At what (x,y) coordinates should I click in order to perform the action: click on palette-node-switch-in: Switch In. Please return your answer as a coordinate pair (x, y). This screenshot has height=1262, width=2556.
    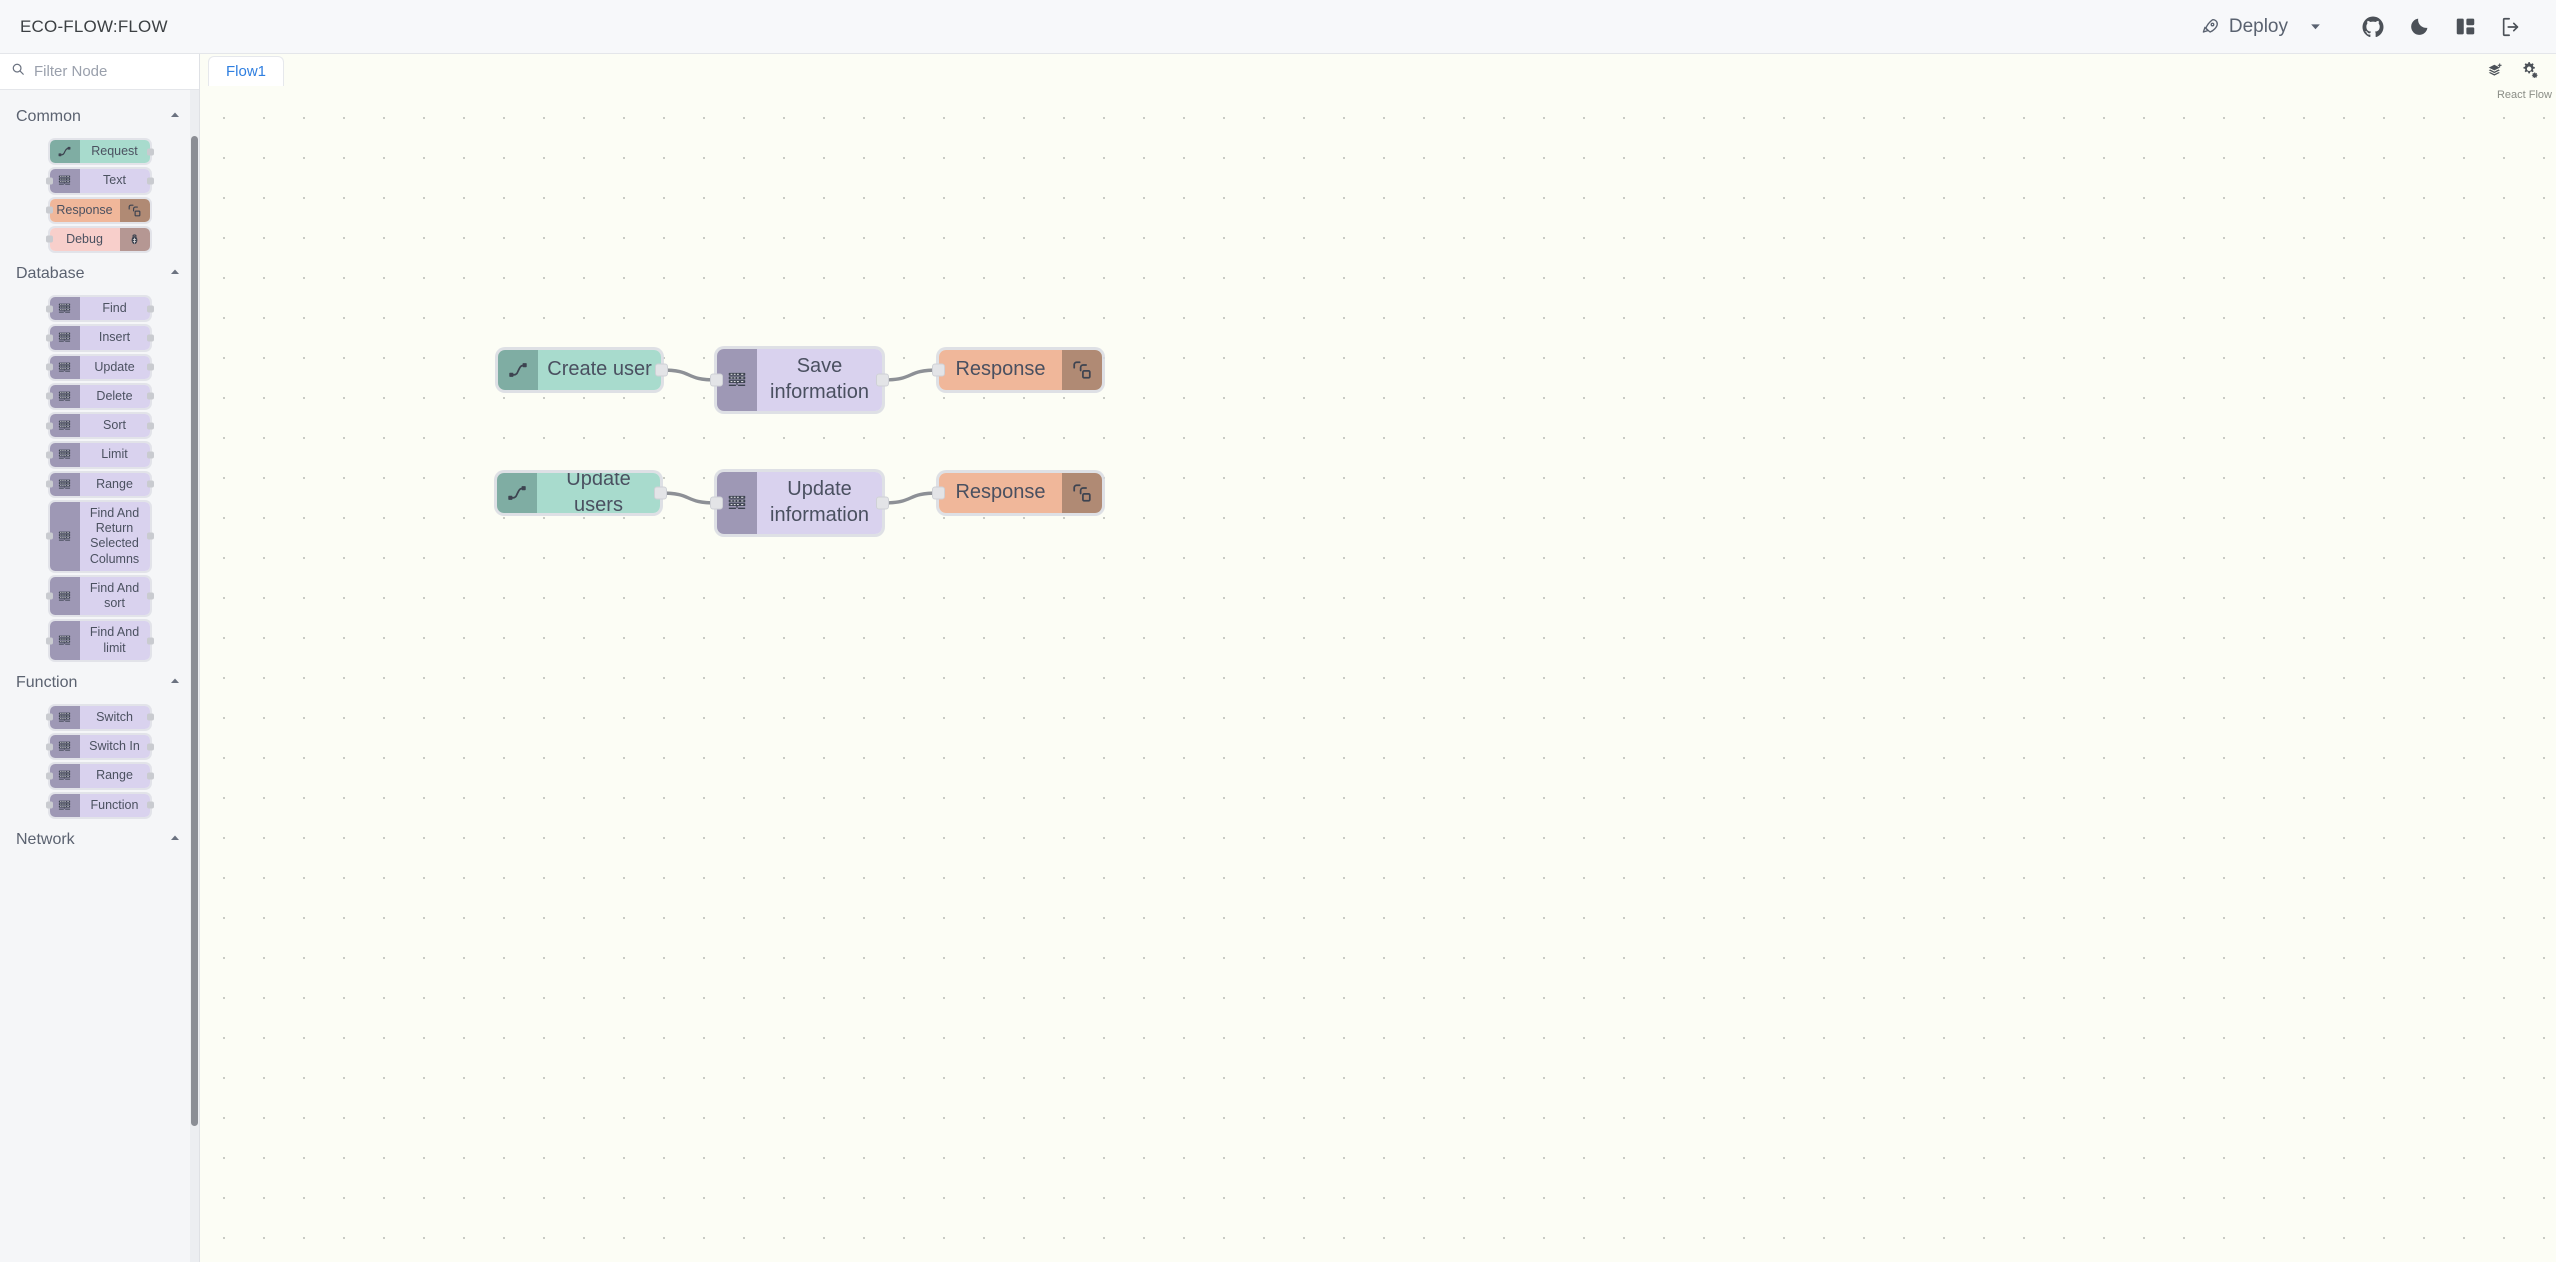
    Looking at the image, I should click on (99, 747).